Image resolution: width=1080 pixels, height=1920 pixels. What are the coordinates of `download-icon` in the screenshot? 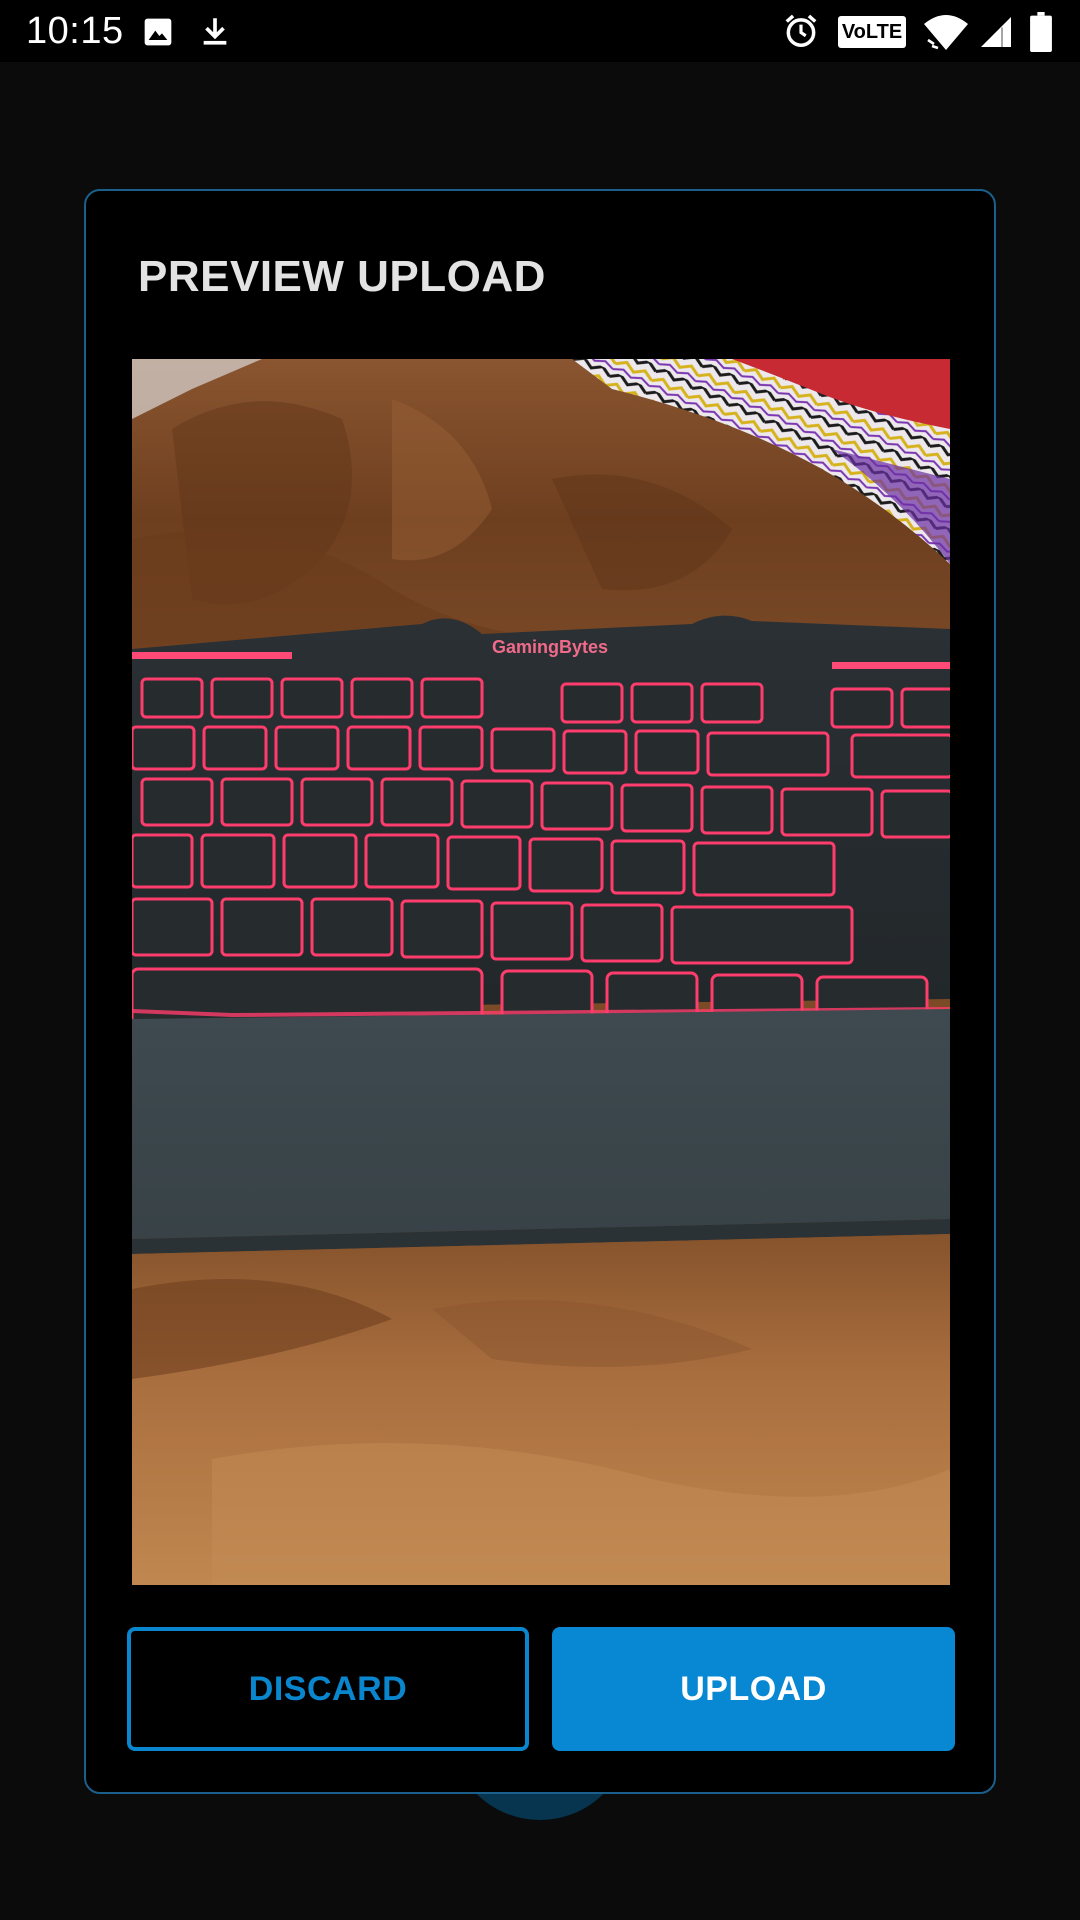 It's located at (215, 31).